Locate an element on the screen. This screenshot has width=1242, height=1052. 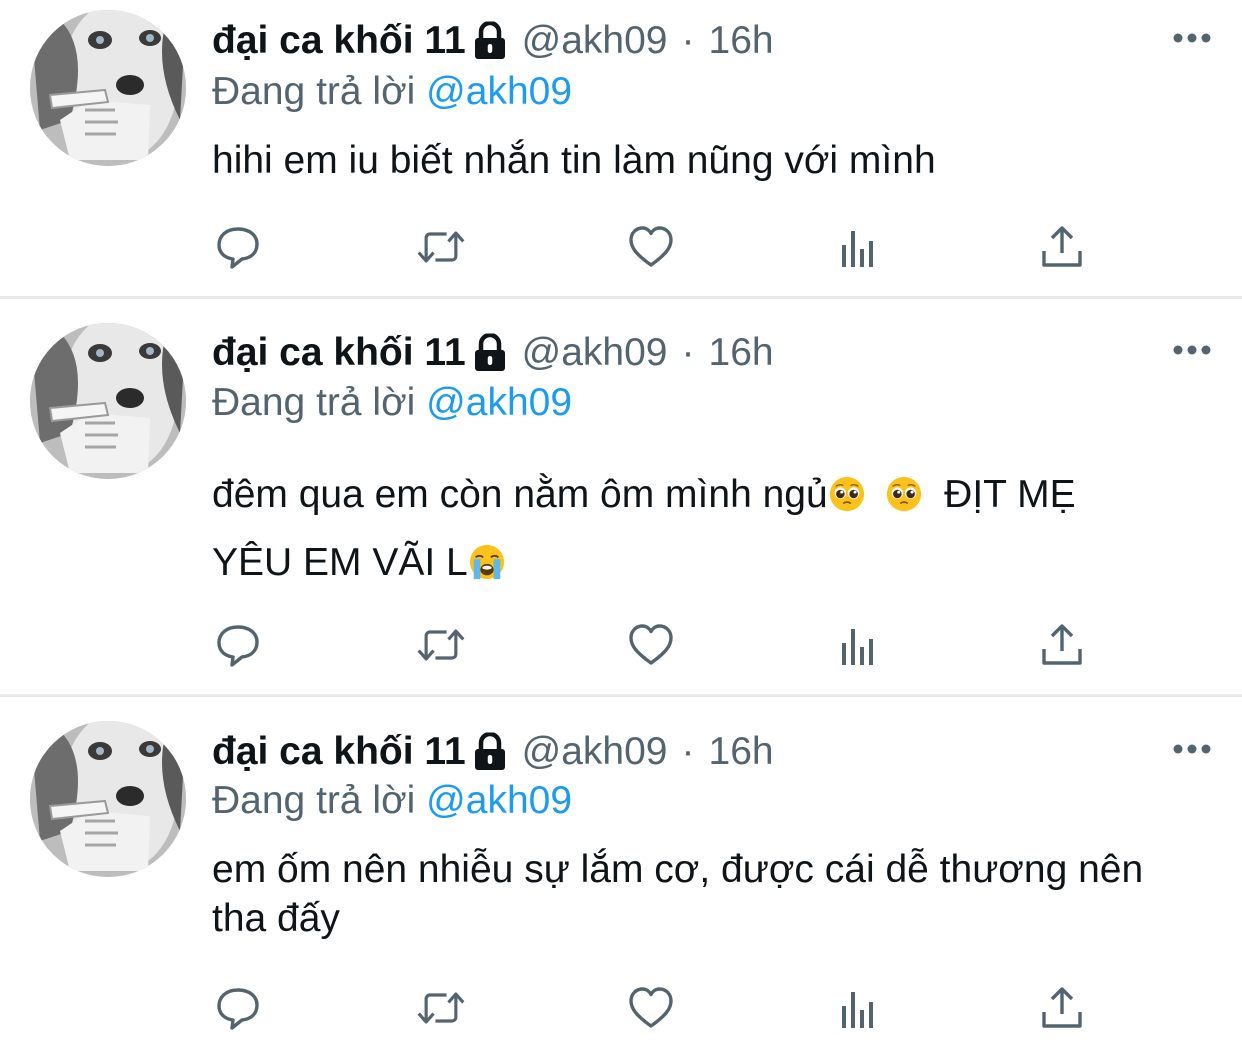
tweet-text-line1: đêm qua em còn nằm ôm mình ngủ is located at coordinates (520, 494).